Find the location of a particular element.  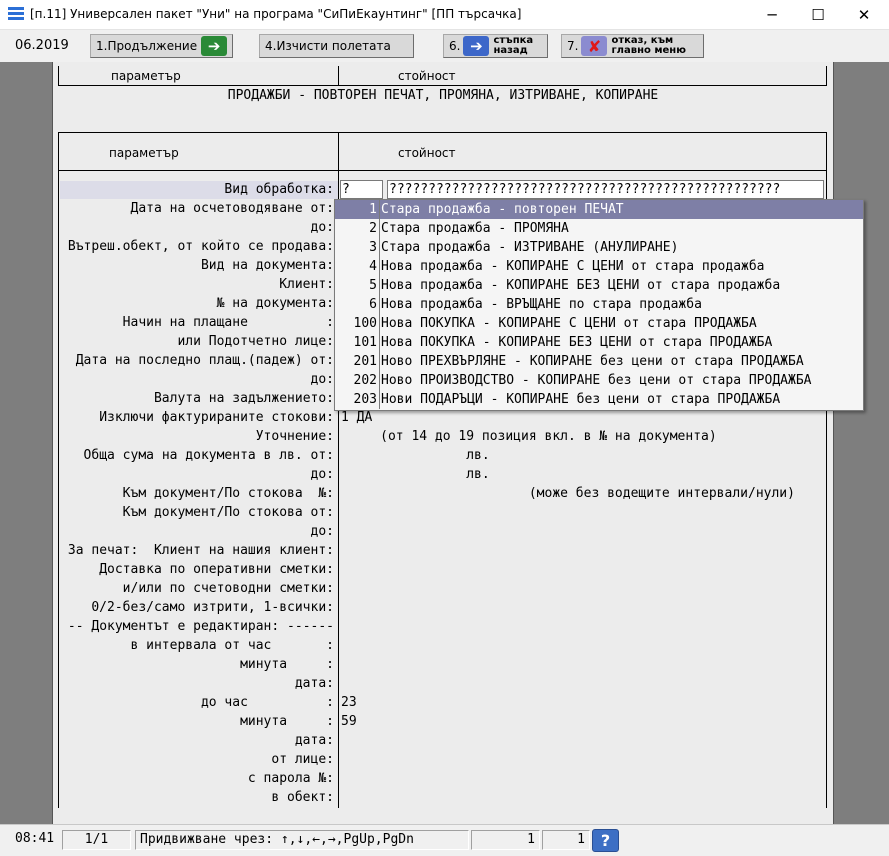

status-field-b: 1 is located at coordinates (566, 840).